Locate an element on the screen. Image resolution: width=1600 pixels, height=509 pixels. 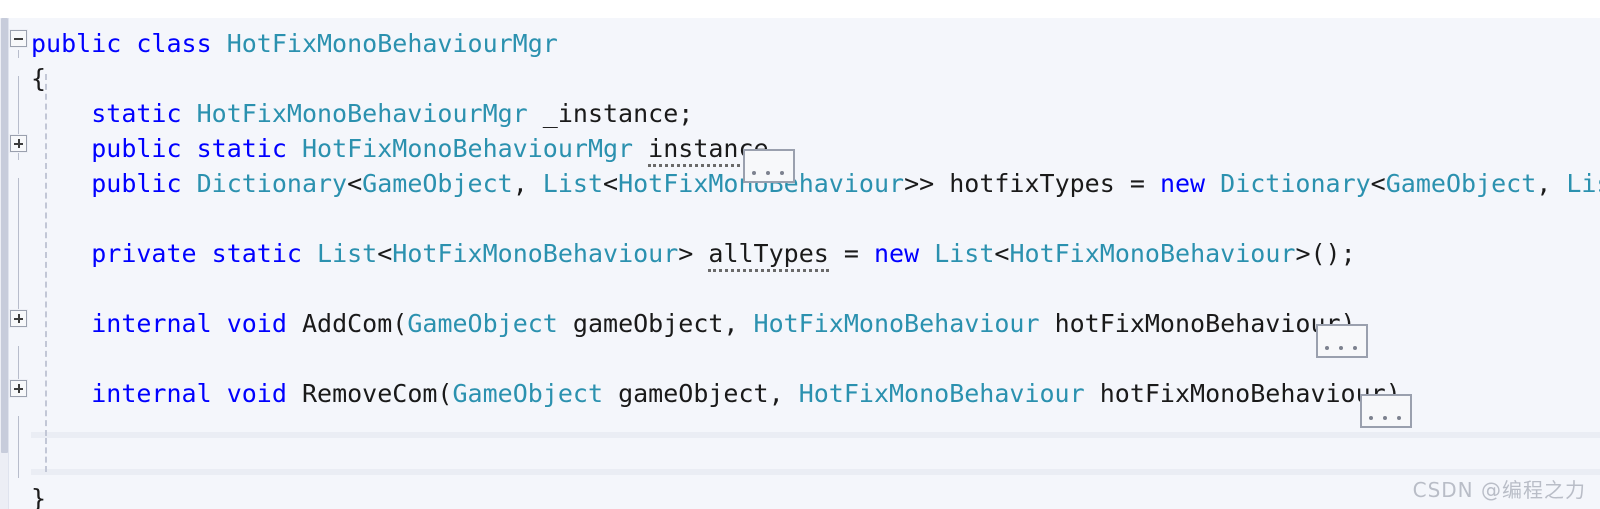
code-token: hotFixMonoBehaviour) is located at coordinates (1197, 323).